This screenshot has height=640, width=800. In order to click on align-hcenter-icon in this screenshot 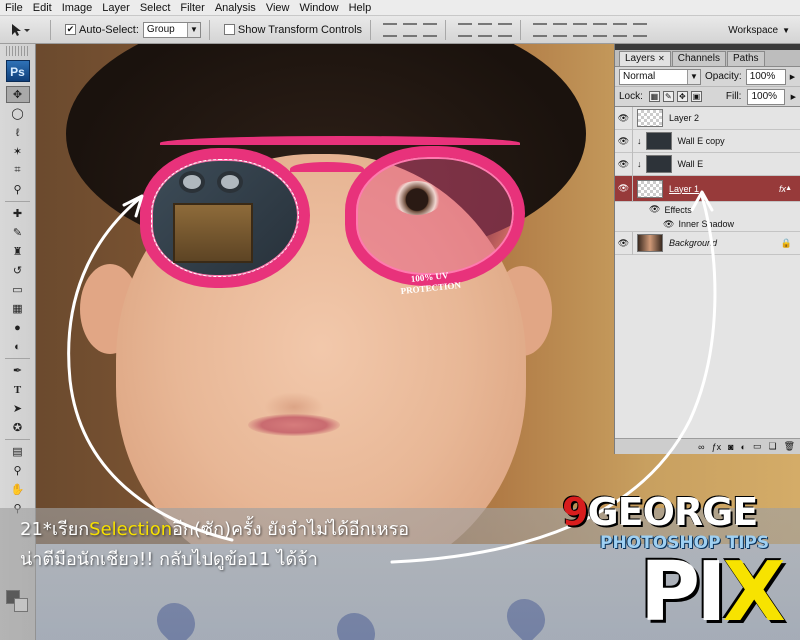, I will do `click(485, 29)`.